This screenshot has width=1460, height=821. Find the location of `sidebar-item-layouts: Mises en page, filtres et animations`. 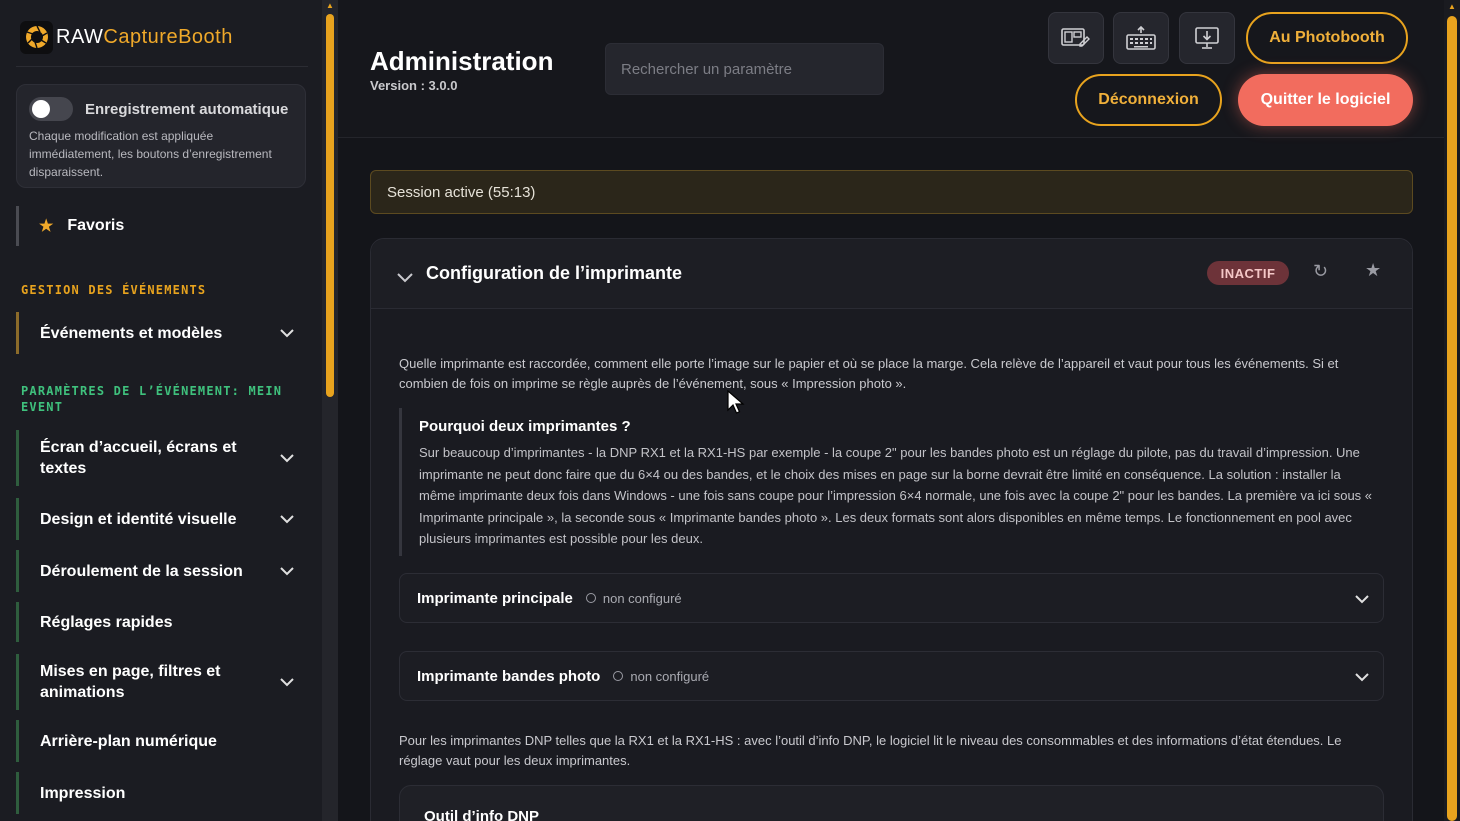

sidebar-item-layouts: Mises en page, filtres et animations is located at coordinates (161, 682).